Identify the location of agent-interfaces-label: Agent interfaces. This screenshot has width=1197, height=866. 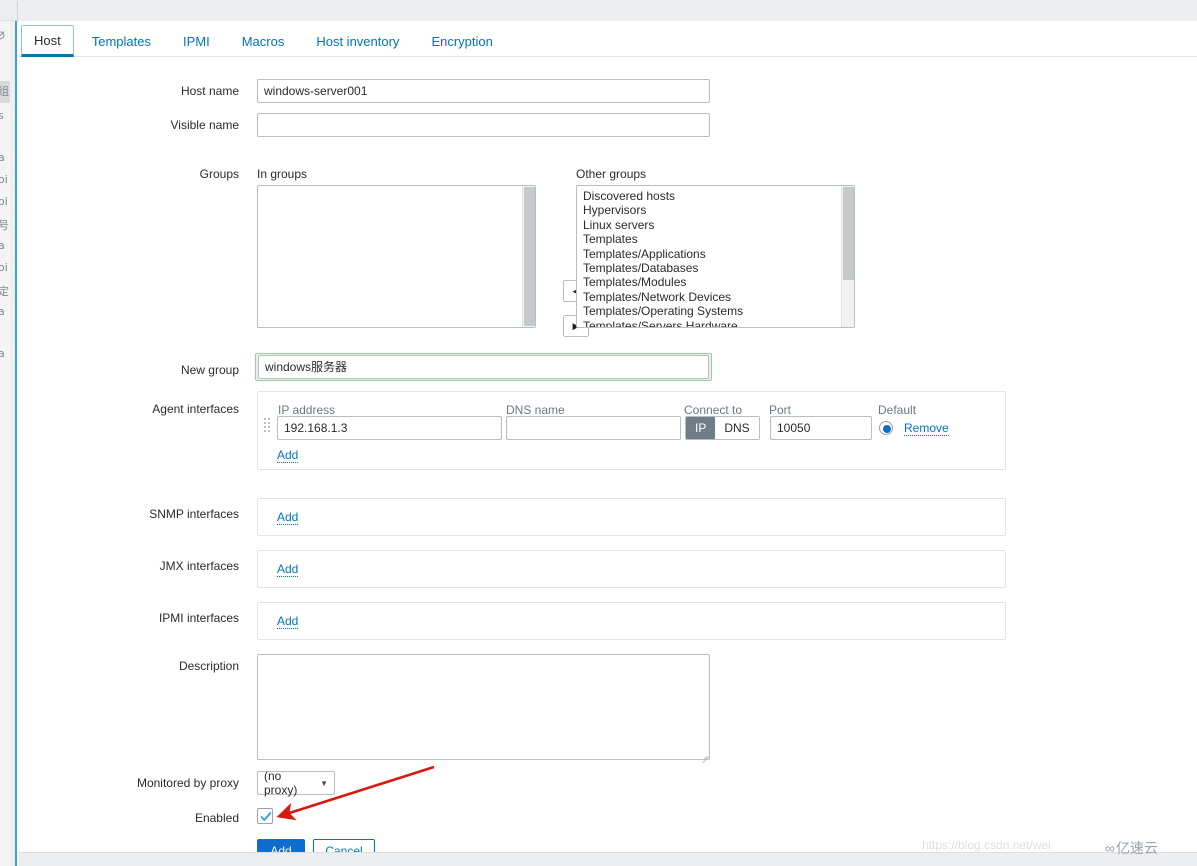
(195, 409).